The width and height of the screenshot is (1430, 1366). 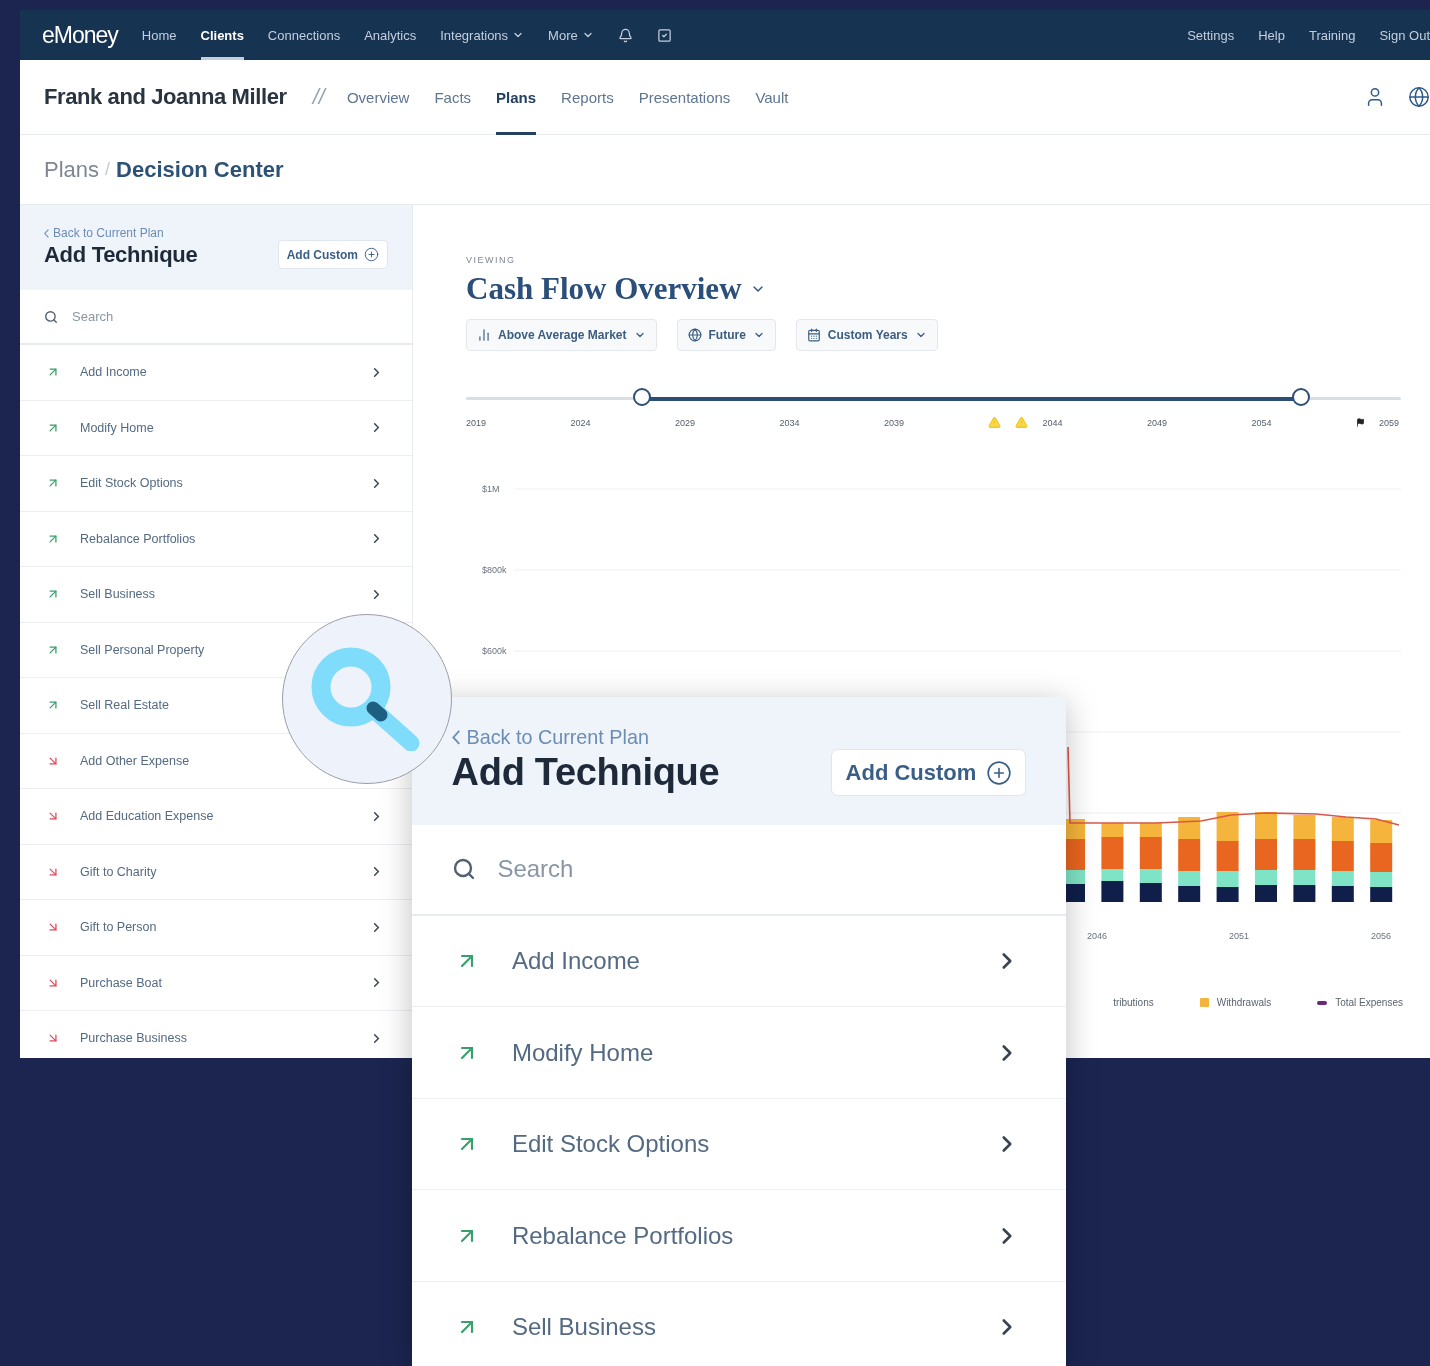 What do you see at coordinates (664, 35) in the screenshot?
I see `checkbox-icon` at bounding box center [664, 35].